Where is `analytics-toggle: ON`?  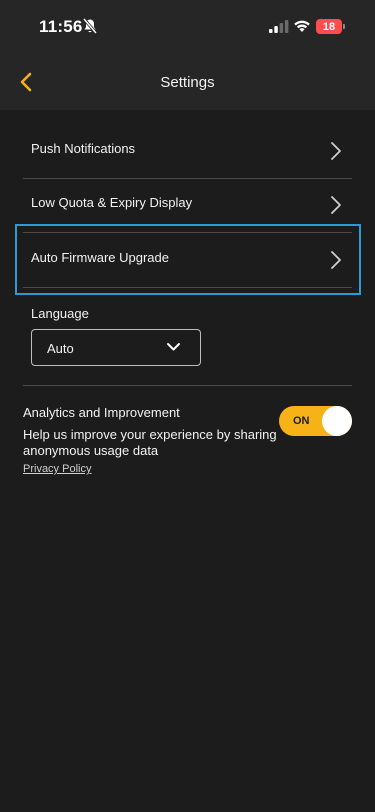 analytics-toggle: ON is located at coordinates (315, 421).